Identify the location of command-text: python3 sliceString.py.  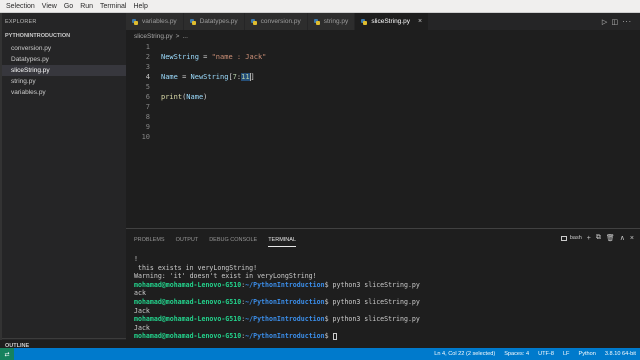
(376, 319).